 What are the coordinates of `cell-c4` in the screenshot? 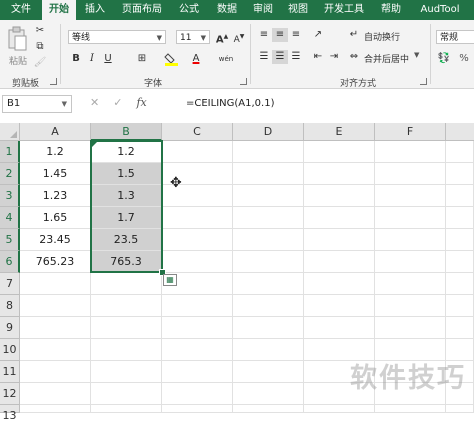 It's located at (197, 218).